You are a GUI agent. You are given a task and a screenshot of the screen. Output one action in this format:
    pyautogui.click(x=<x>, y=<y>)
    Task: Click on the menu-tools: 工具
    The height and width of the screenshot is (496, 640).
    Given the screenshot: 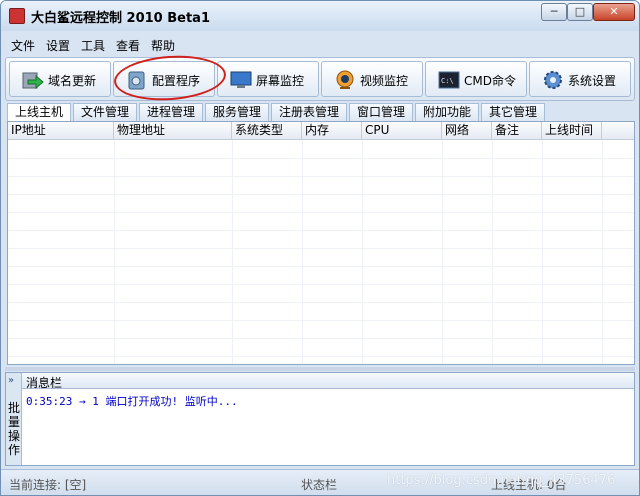 What is the action you would take?
    pyautogui.click(x=93, y=45)
    